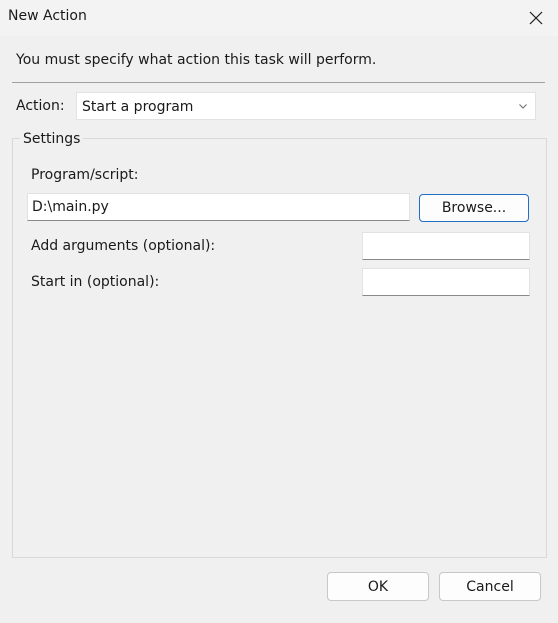 This screenshot has height=623, width=558. What do you see at coordinates (47, 16) in the screenshot?
I see `window-title: New Action` at bounding box center [47, 16].